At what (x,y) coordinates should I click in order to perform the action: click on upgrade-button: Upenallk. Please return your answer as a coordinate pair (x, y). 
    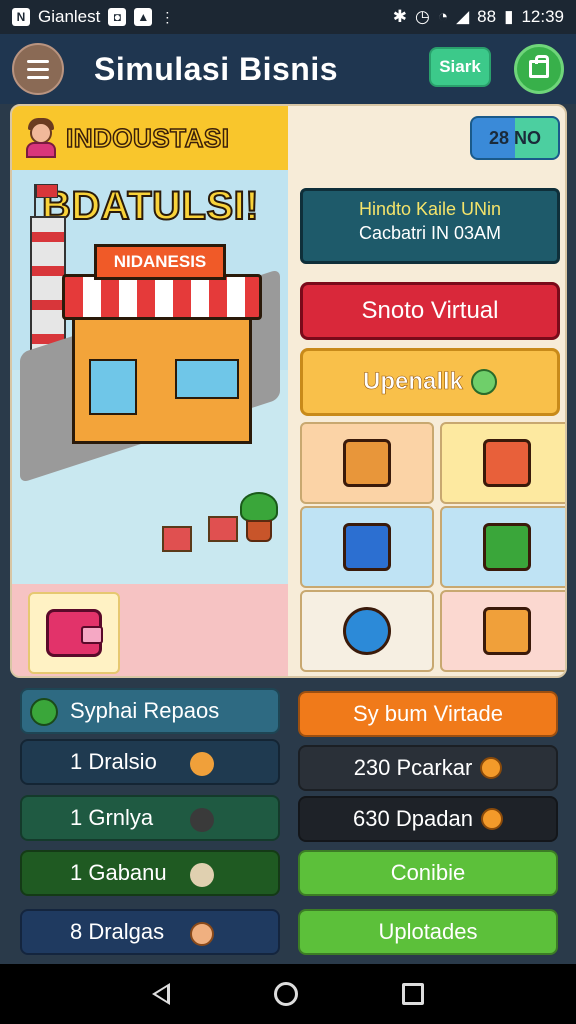
    Looking at the image, I should click on (430, 382).